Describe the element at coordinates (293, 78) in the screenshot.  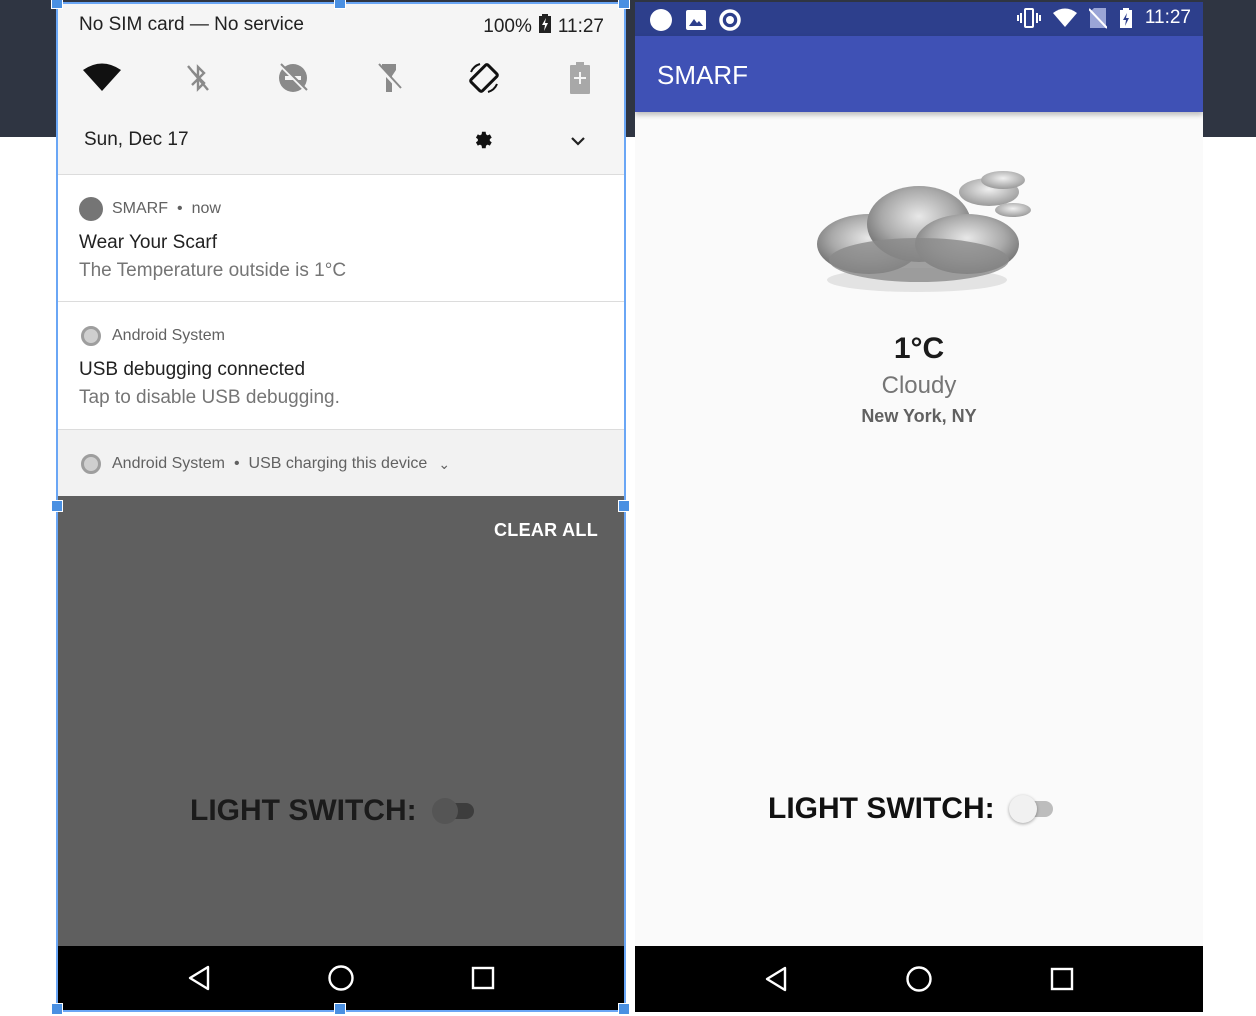
I see `do-not-disturb-icon` at that location.